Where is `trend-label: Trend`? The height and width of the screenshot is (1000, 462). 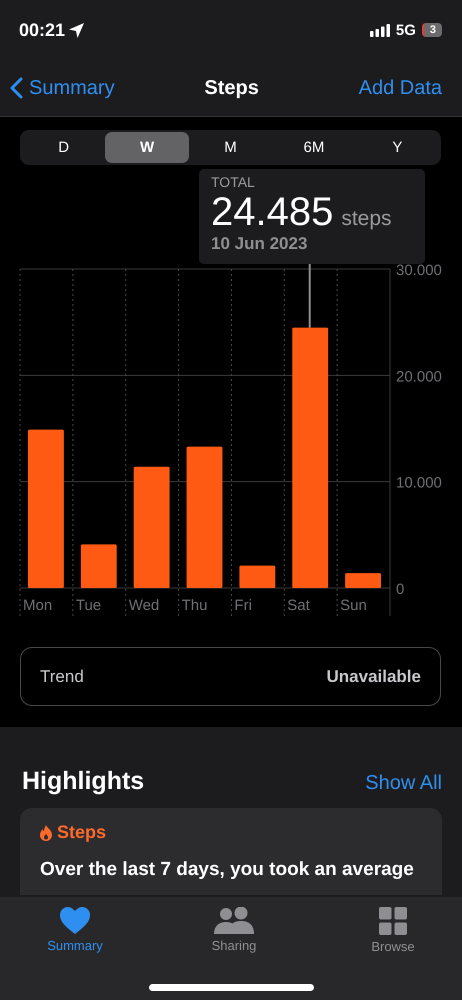
trend-label: Trend is located at coordinates (62, 676).